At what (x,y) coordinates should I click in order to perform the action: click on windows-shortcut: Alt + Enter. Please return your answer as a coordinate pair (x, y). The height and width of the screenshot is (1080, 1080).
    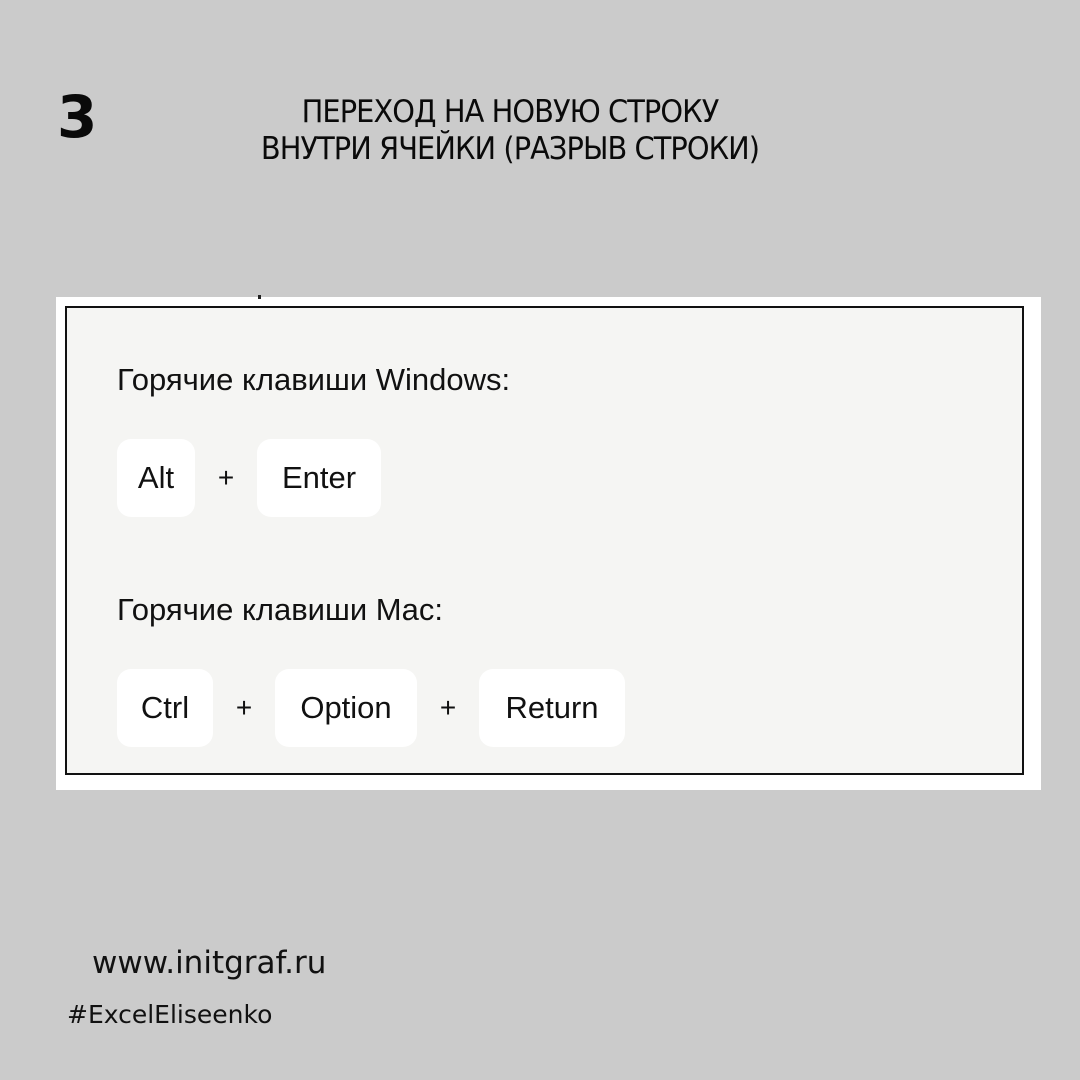
    Looking at the image, I should click on (249, 478).